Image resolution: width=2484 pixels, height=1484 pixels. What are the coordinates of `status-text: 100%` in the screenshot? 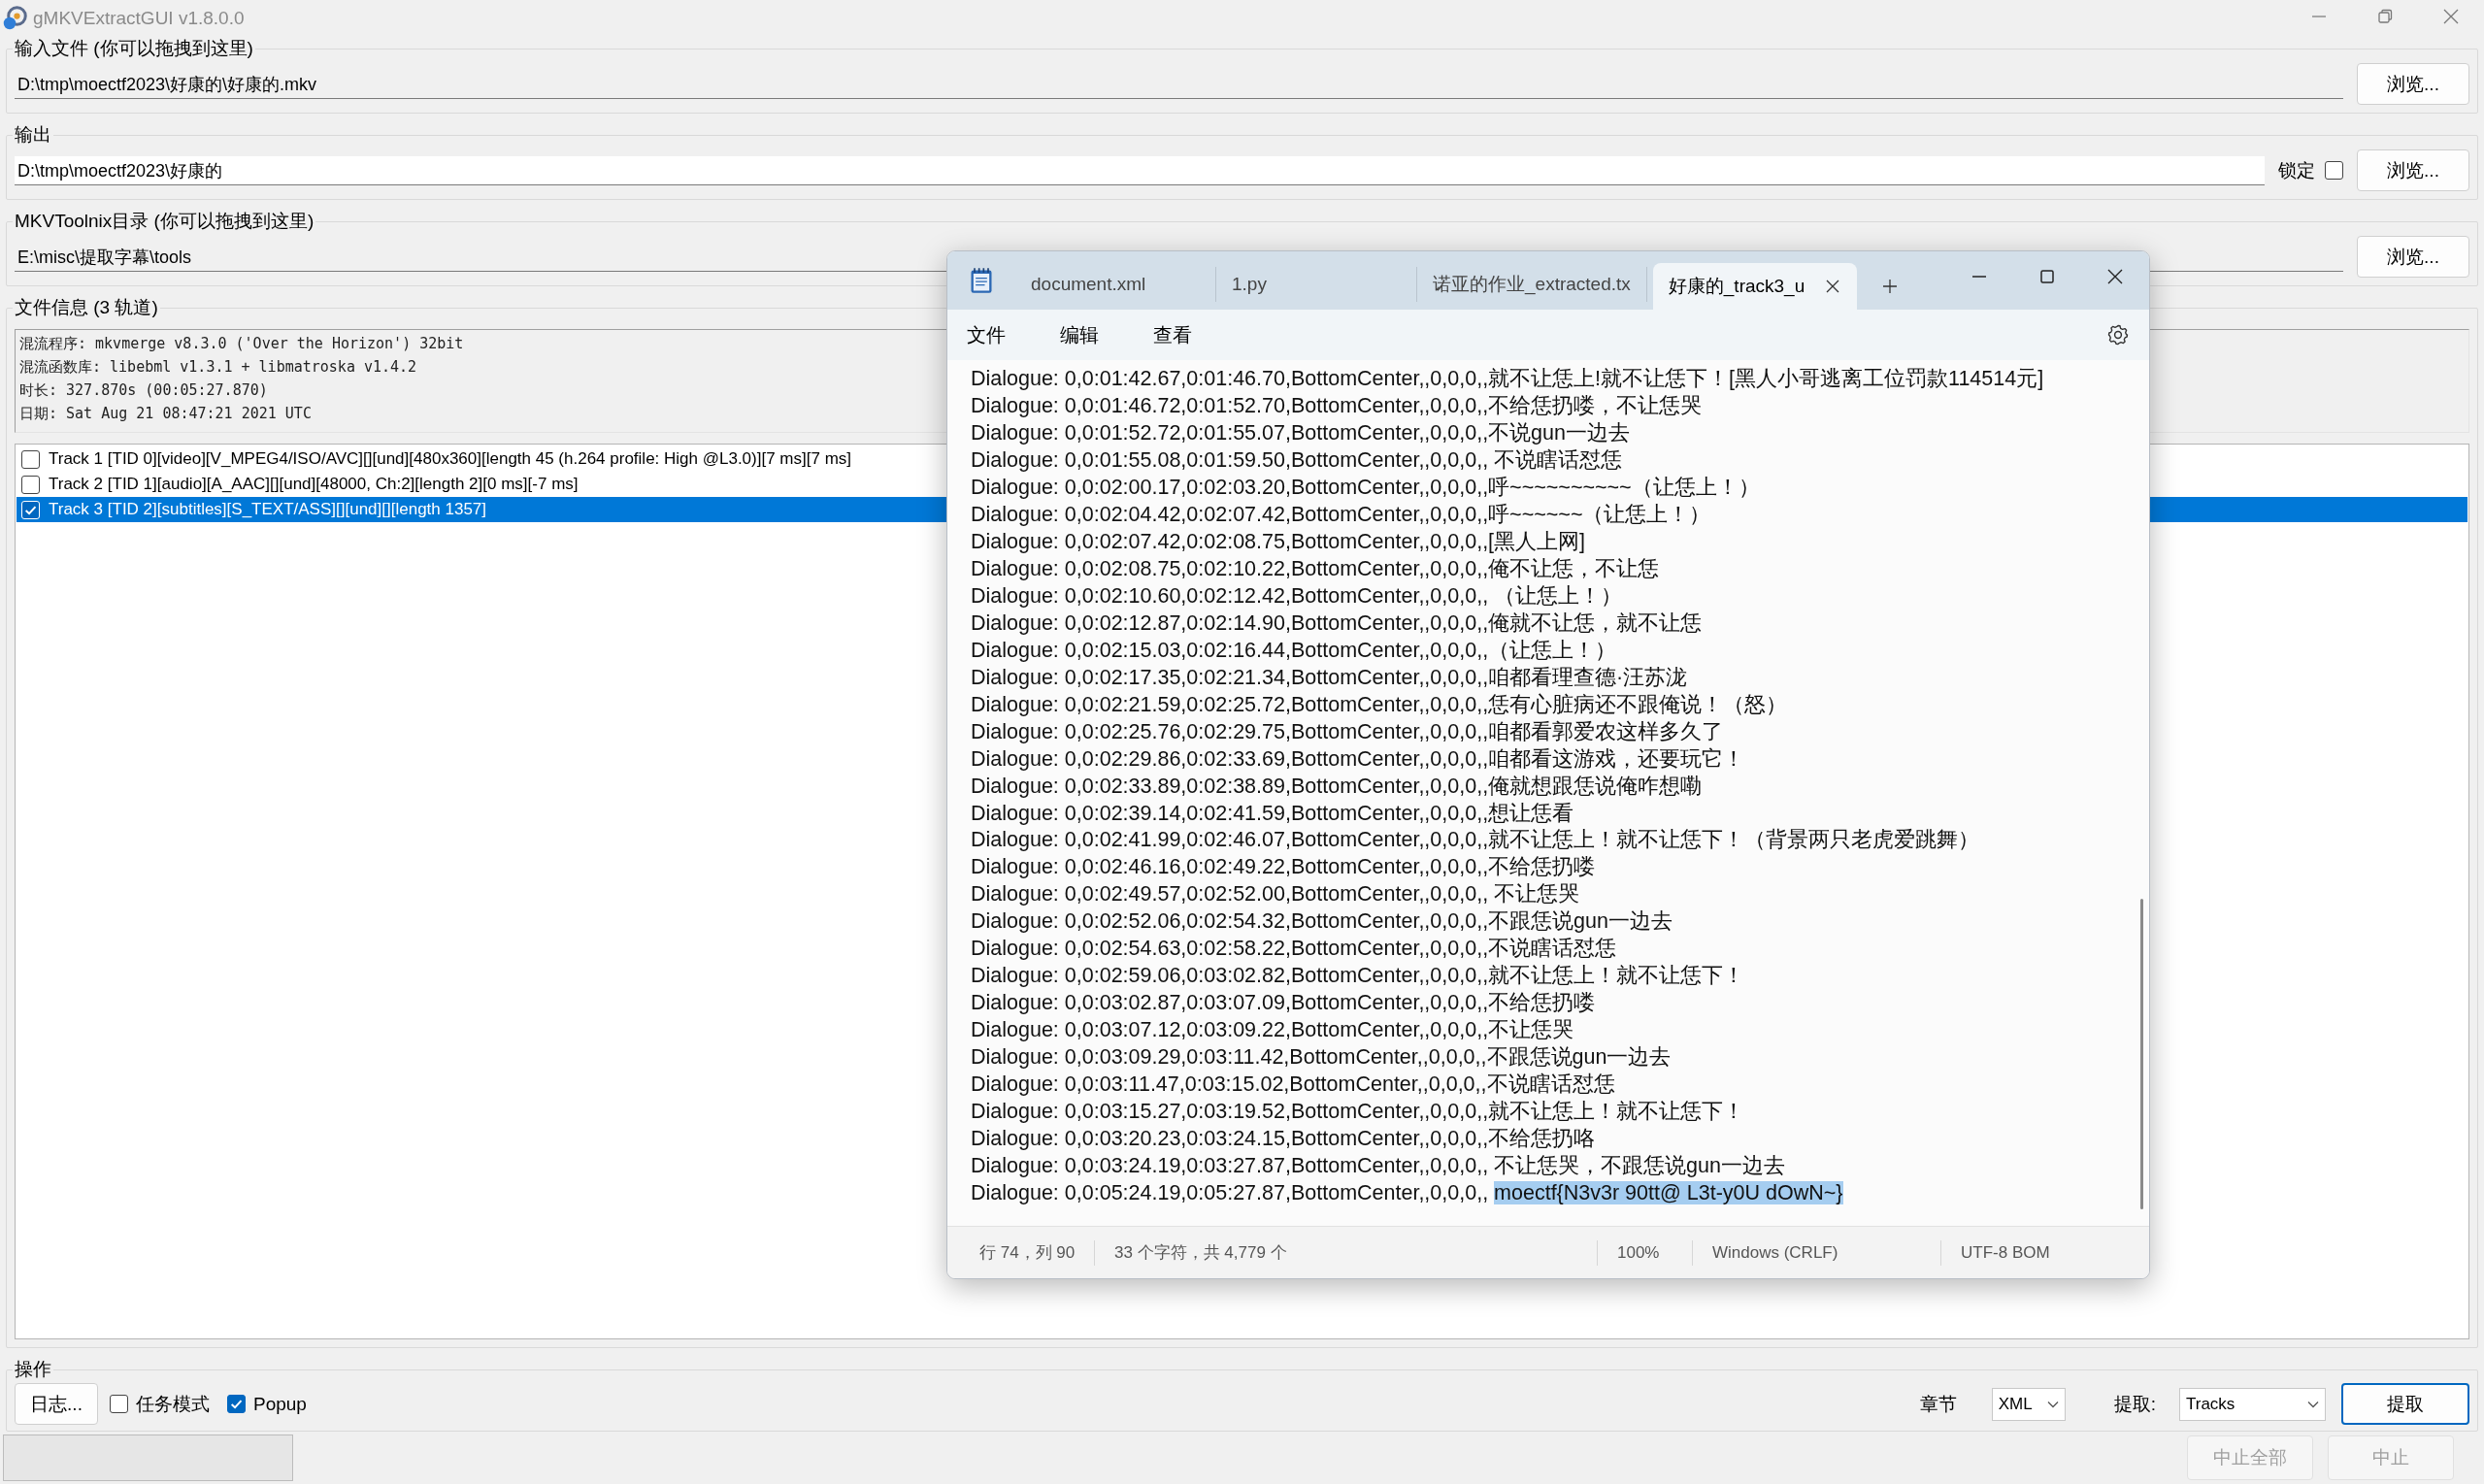 It's located at (1645, 1252).